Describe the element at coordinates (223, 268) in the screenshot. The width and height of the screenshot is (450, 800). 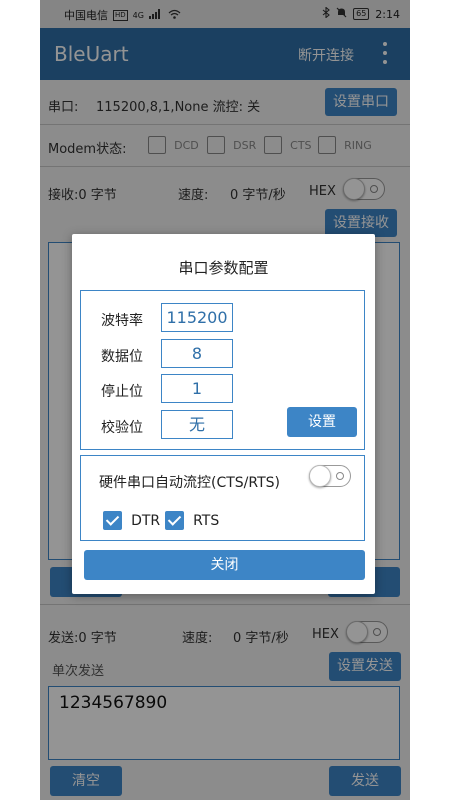
I see `dialog-title: 串口参数配置` at that location.